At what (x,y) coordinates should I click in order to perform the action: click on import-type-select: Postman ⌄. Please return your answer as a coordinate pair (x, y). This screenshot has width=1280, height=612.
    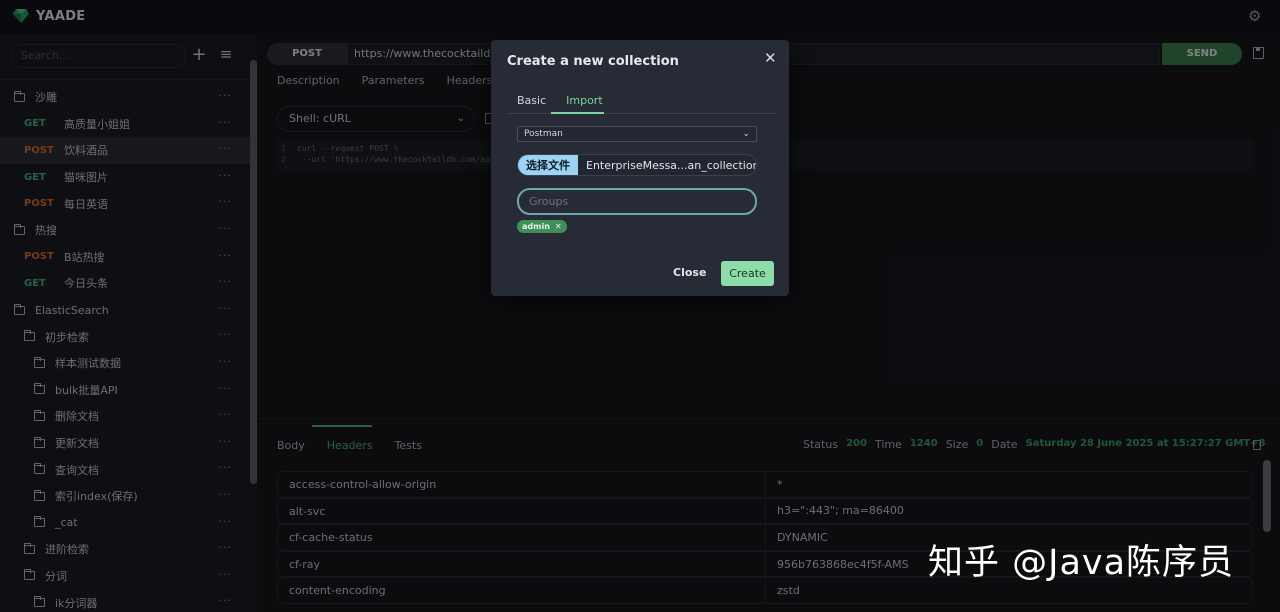
    Looking at the image, I should click on (637, 134).